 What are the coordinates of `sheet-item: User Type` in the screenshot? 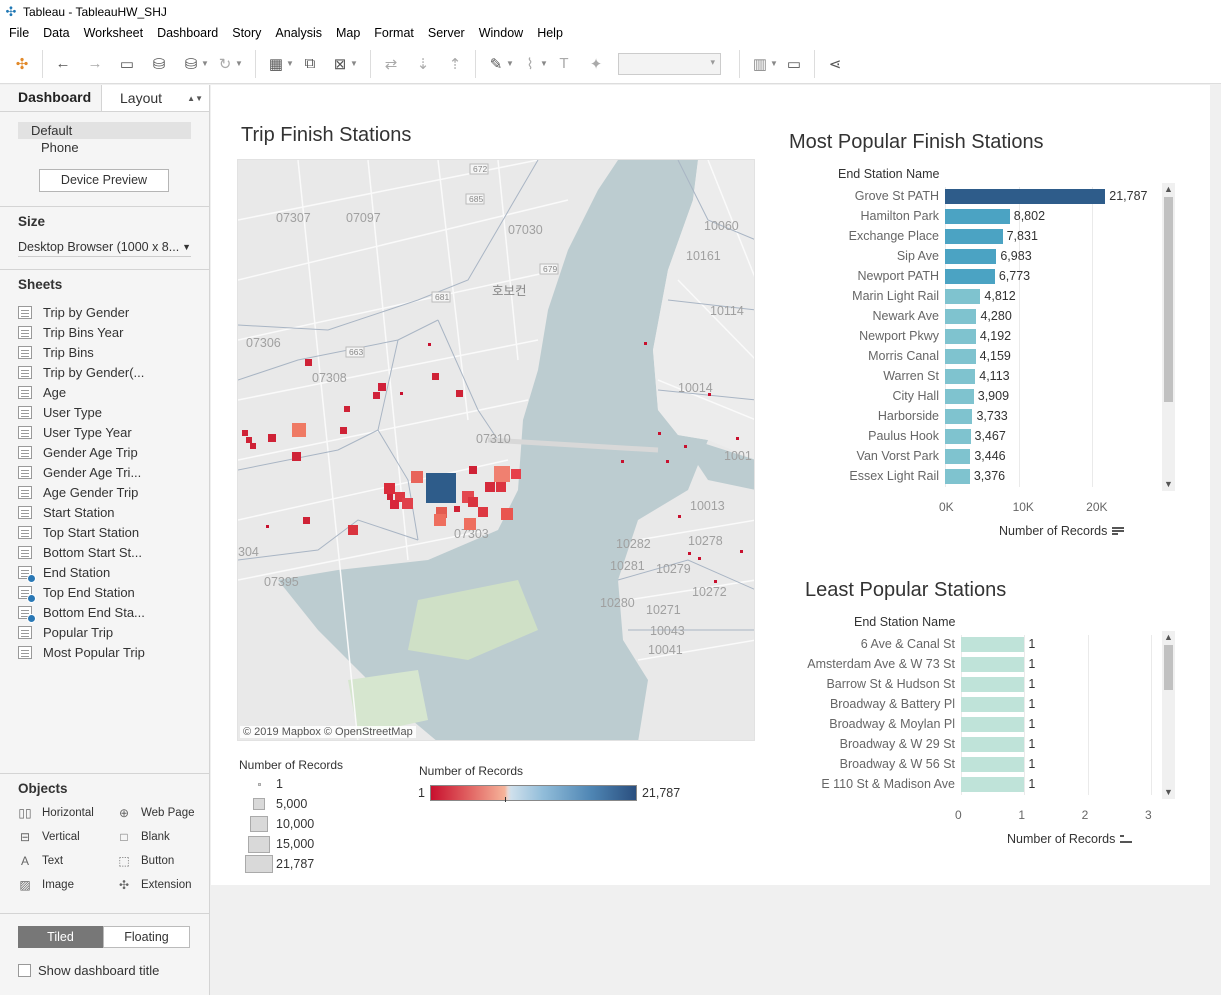 It's located at (104, 412).